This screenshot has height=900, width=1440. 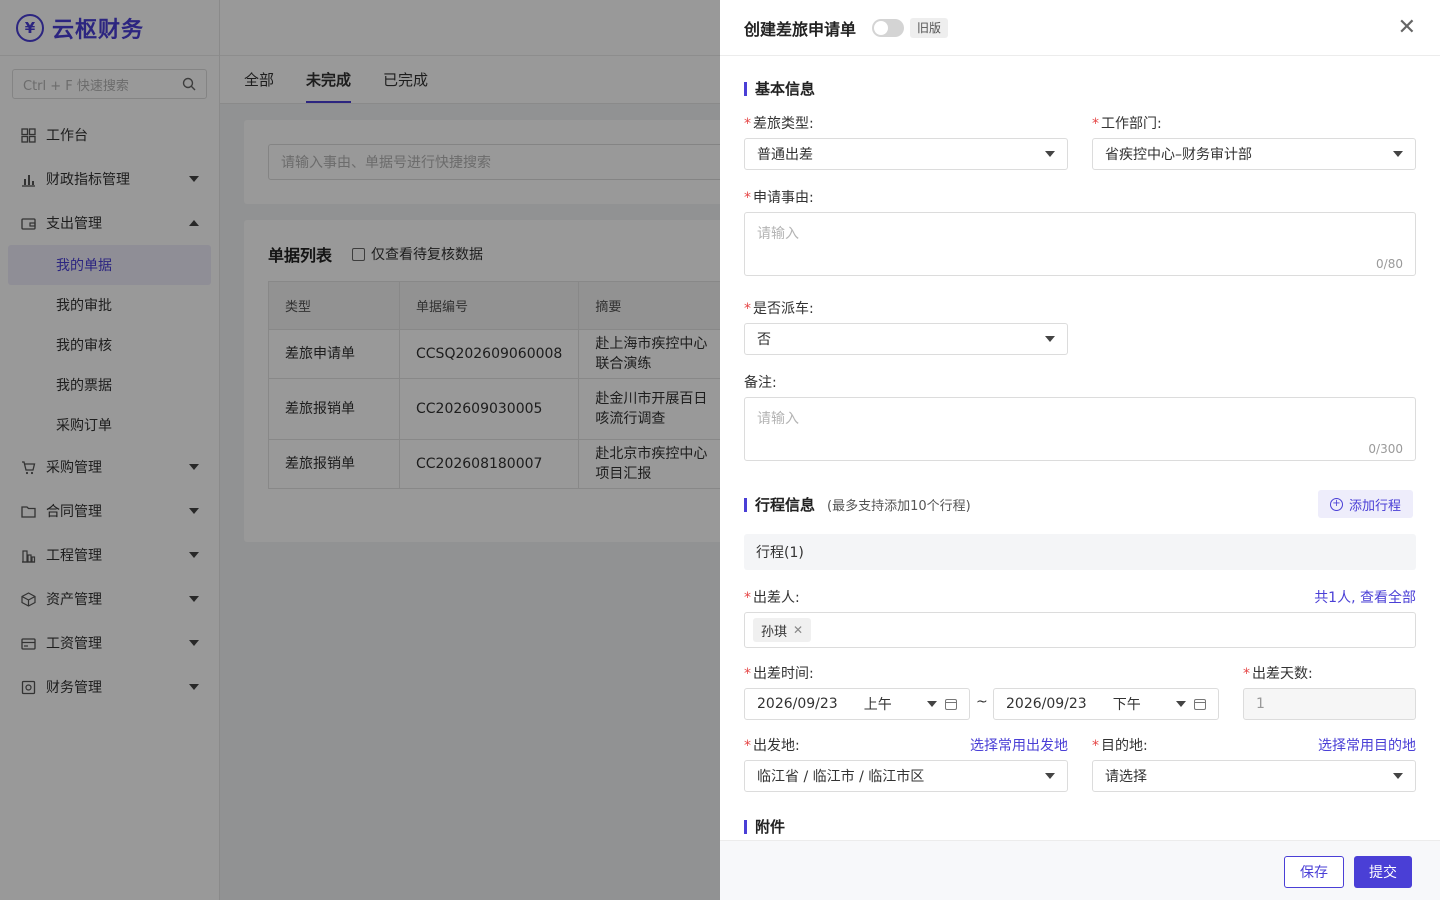 I want to click on section-trip-info: 行程信息 (最多支持添加10个行程), so click(x=857, y=504).